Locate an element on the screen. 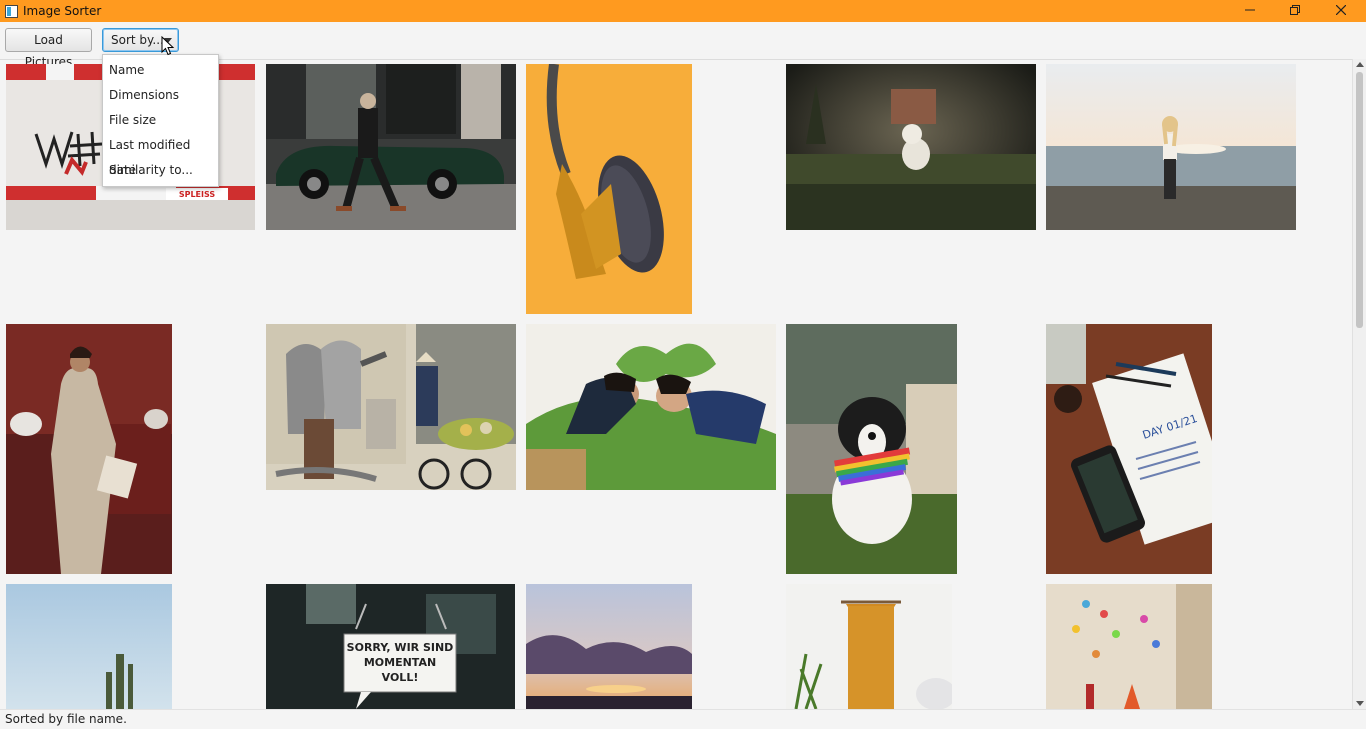 Image resolution: width=1366 pixels, height=729 pixels. photo-woman-in-dress is located at coordinates (89, 449).